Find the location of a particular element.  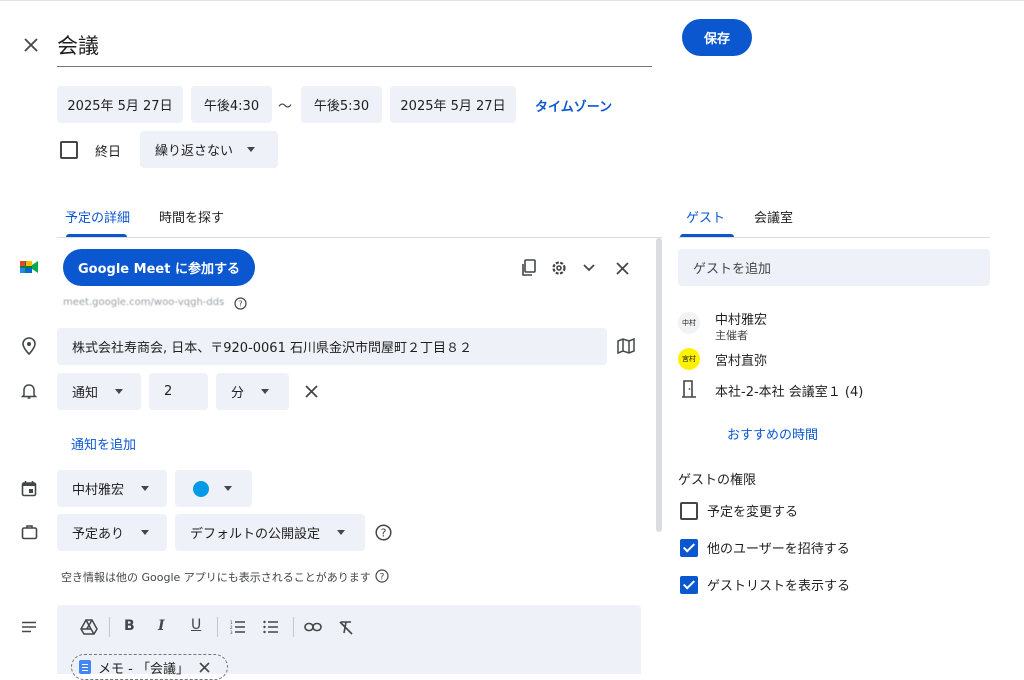

room-name: 本社-2-本社 会議室１ (4) is located at coordinates (789, 390).